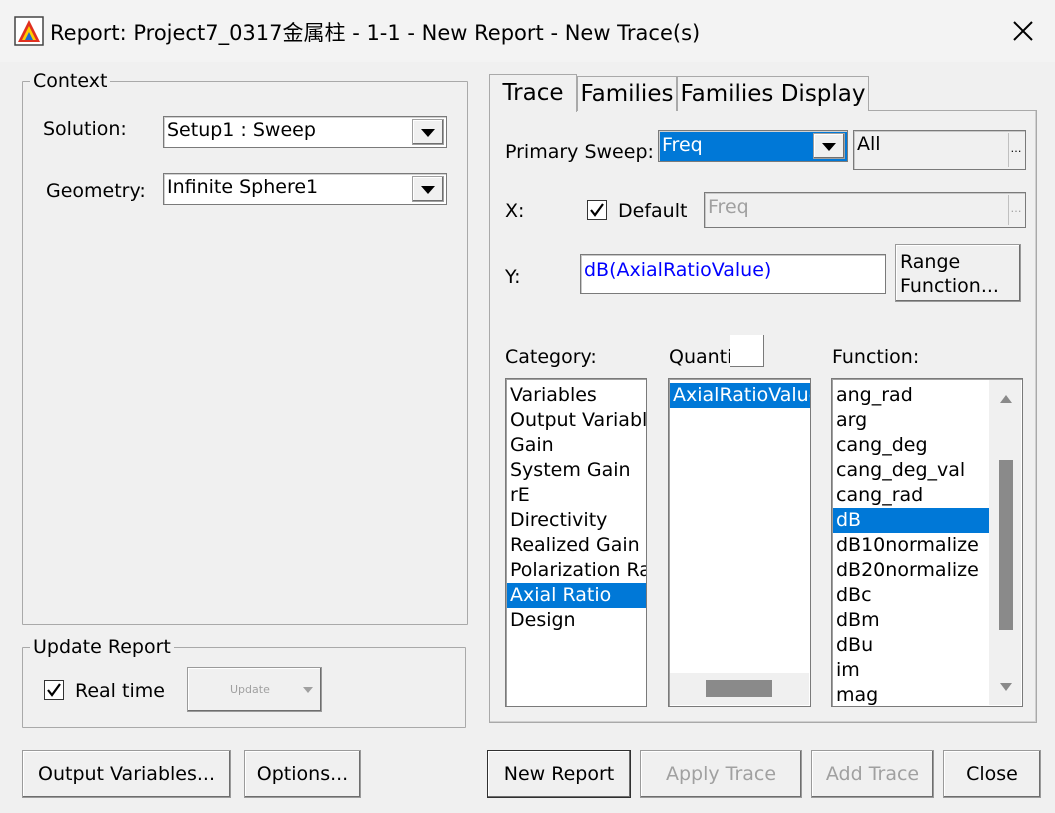 This screenshot has height=813, width=1055. I want to click on vertical-scrollbar, so click(1005, 542).